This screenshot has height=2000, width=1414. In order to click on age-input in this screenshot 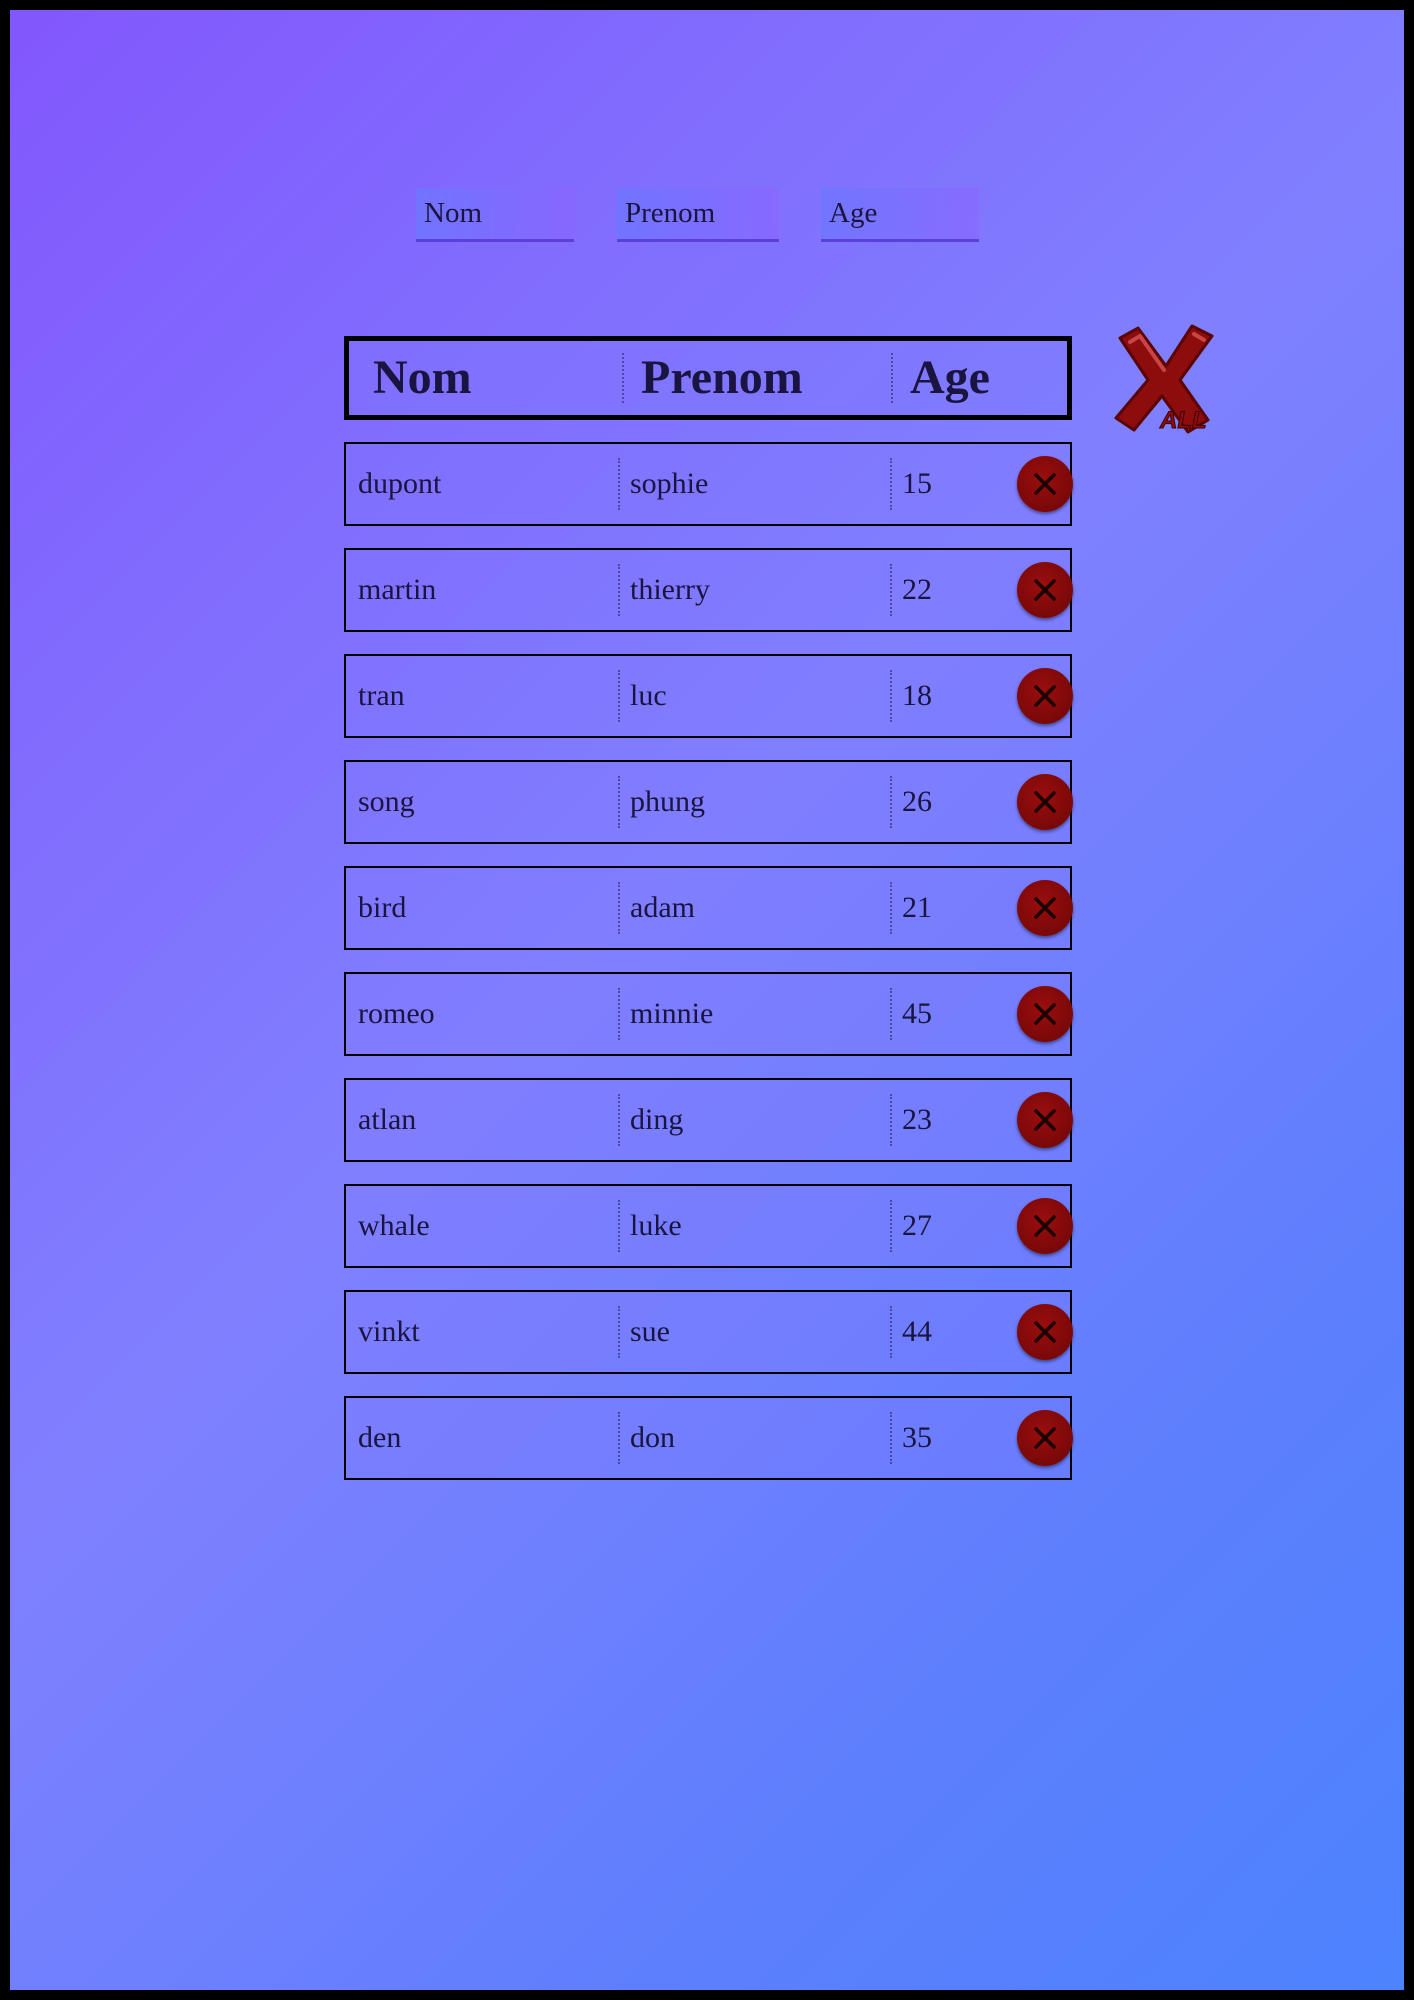, I will do `click(900, 215)`.